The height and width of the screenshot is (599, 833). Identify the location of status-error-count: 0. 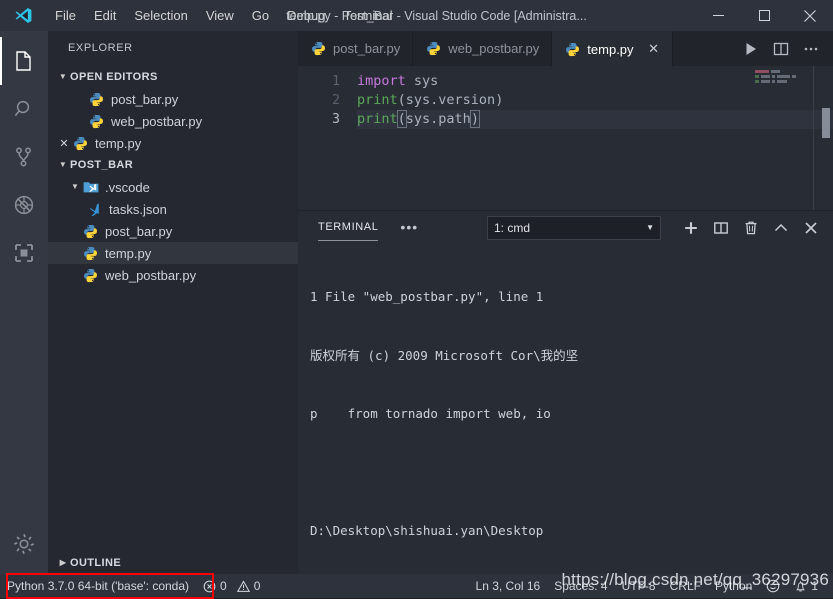
(223, 586).